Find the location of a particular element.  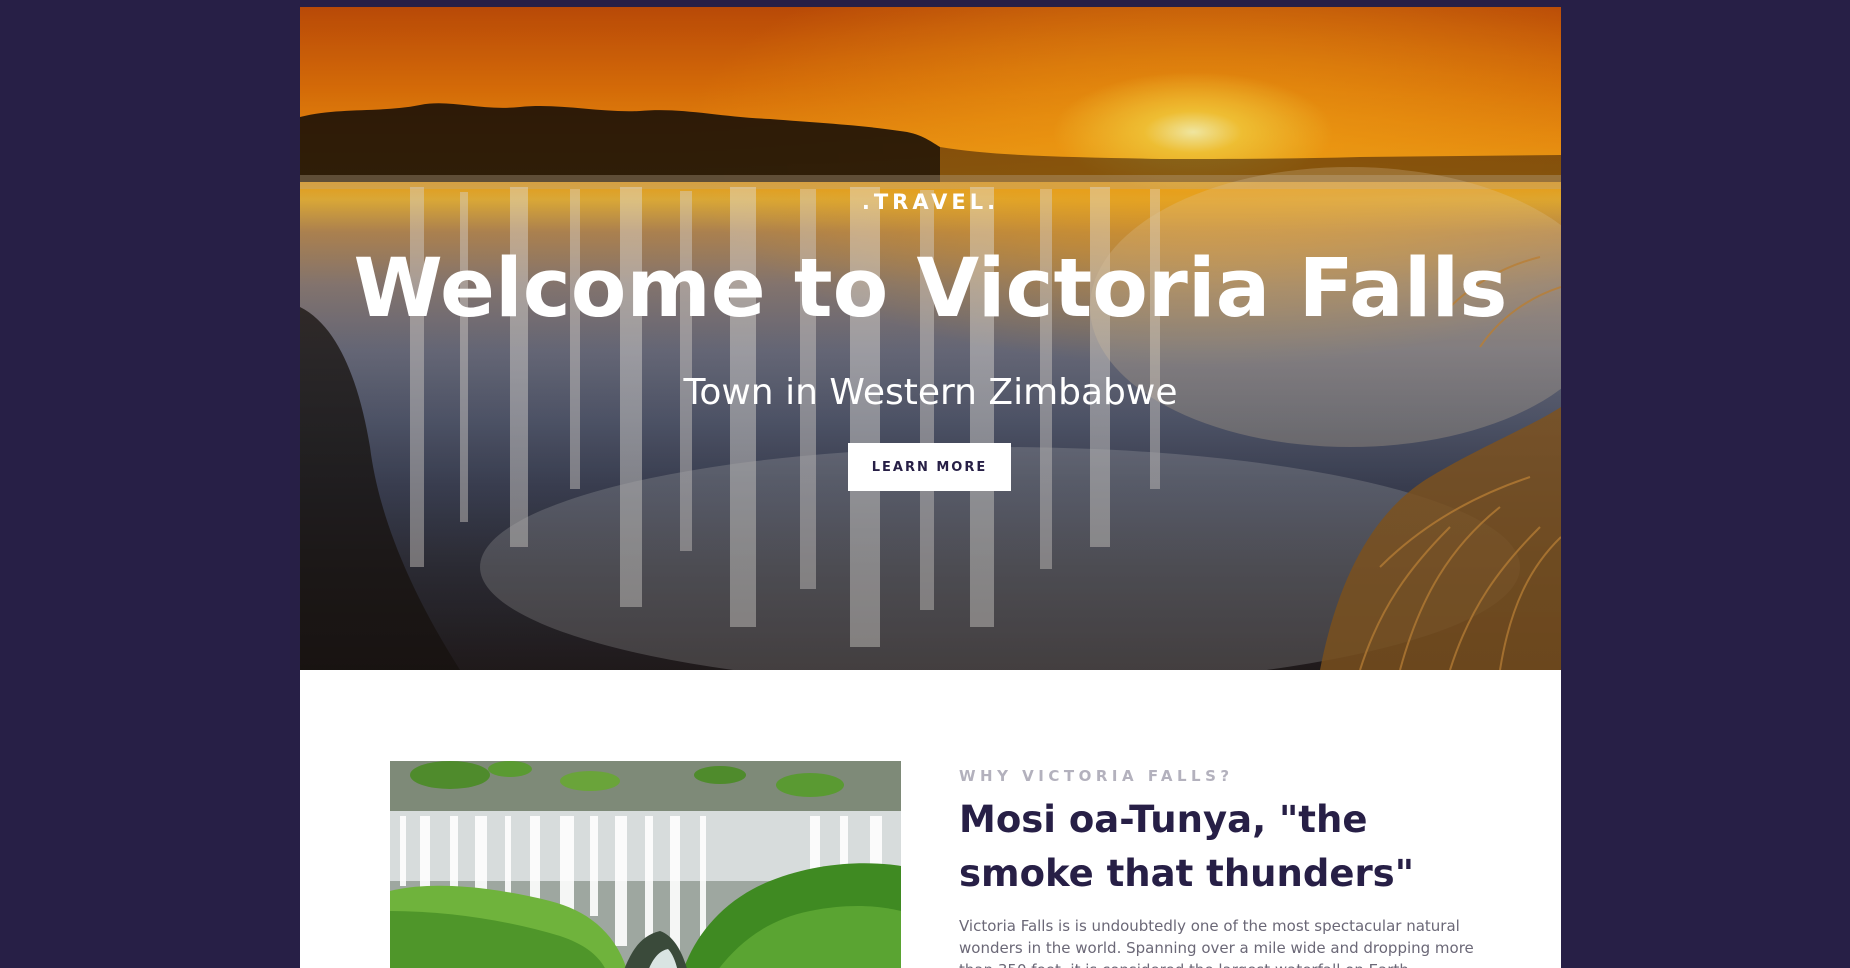

learn-more-button: LEARN MORE is located at coordinates (929, 467).